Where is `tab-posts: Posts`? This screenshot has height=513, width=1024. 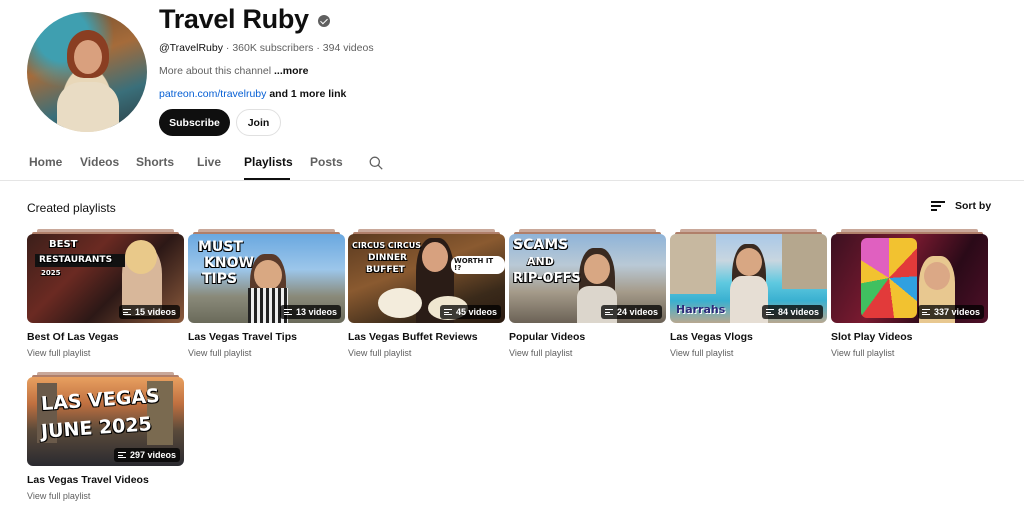 tab-posts: Posts is located at coordinates (326, 162).